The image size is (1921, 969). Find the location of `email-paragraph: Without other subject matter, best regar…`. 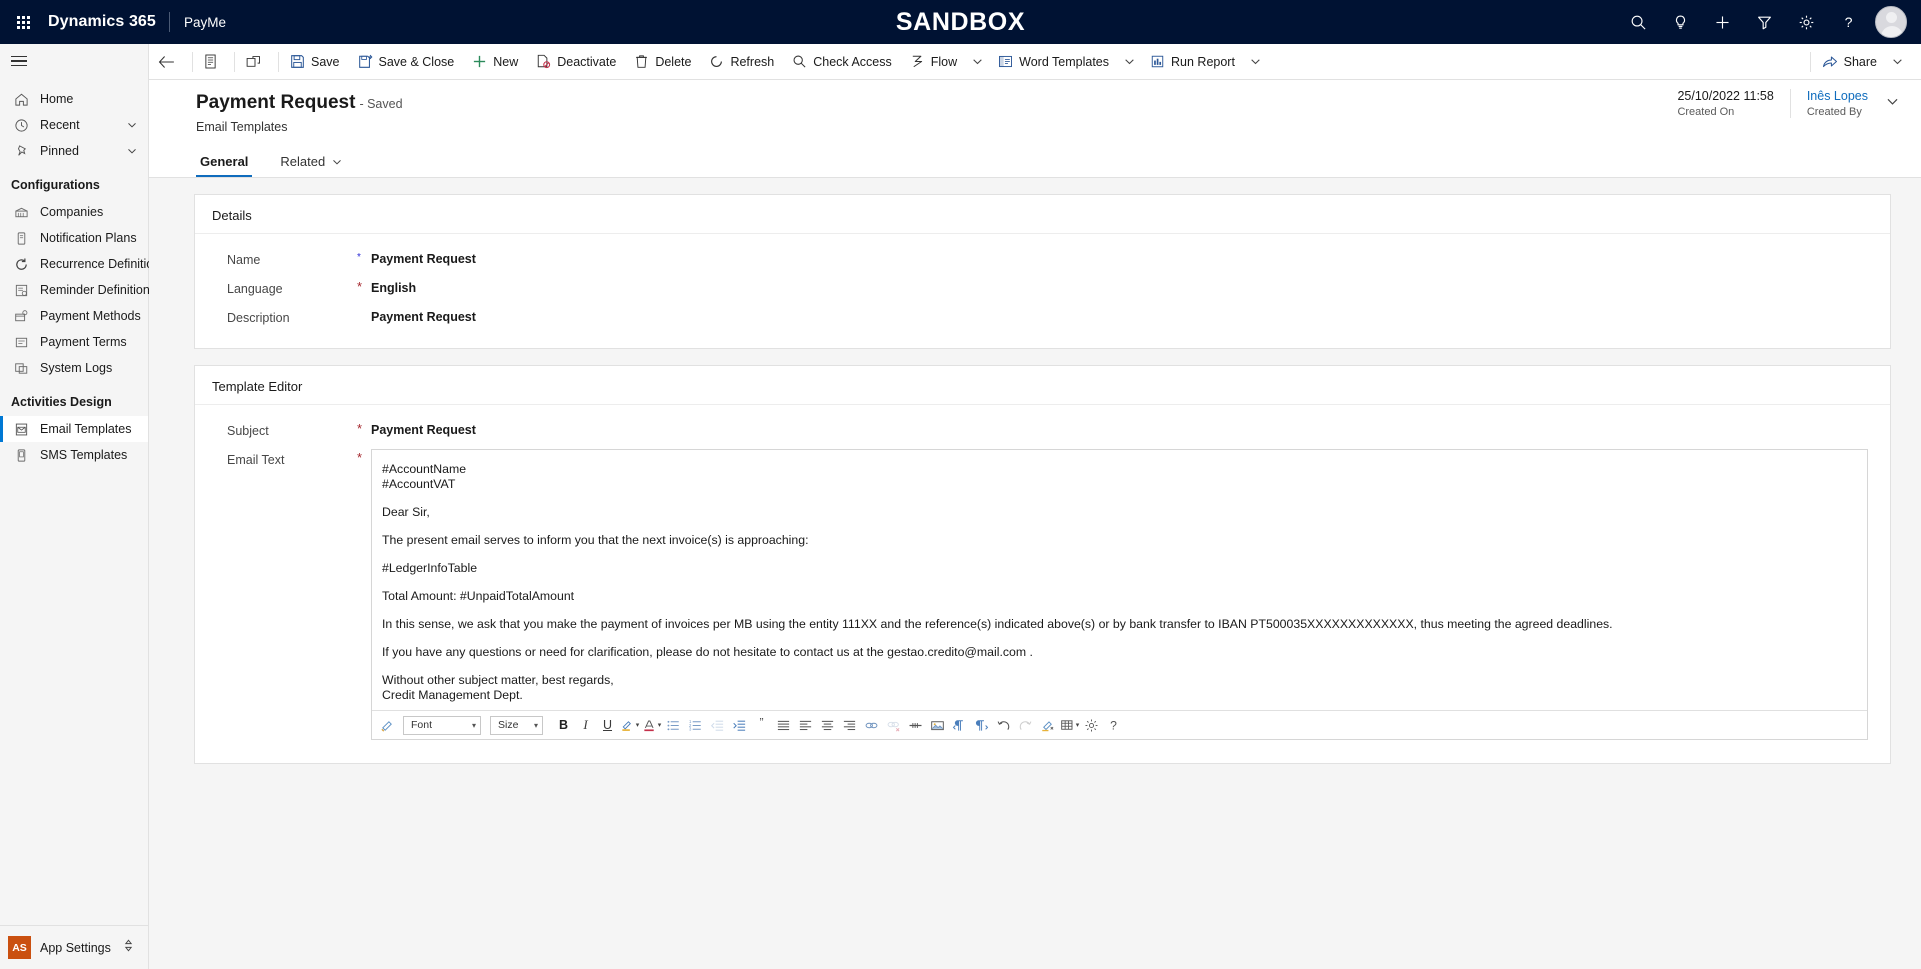

email-paragraph: Without other subject matter, best regar… is located at coordinates (498, 687).